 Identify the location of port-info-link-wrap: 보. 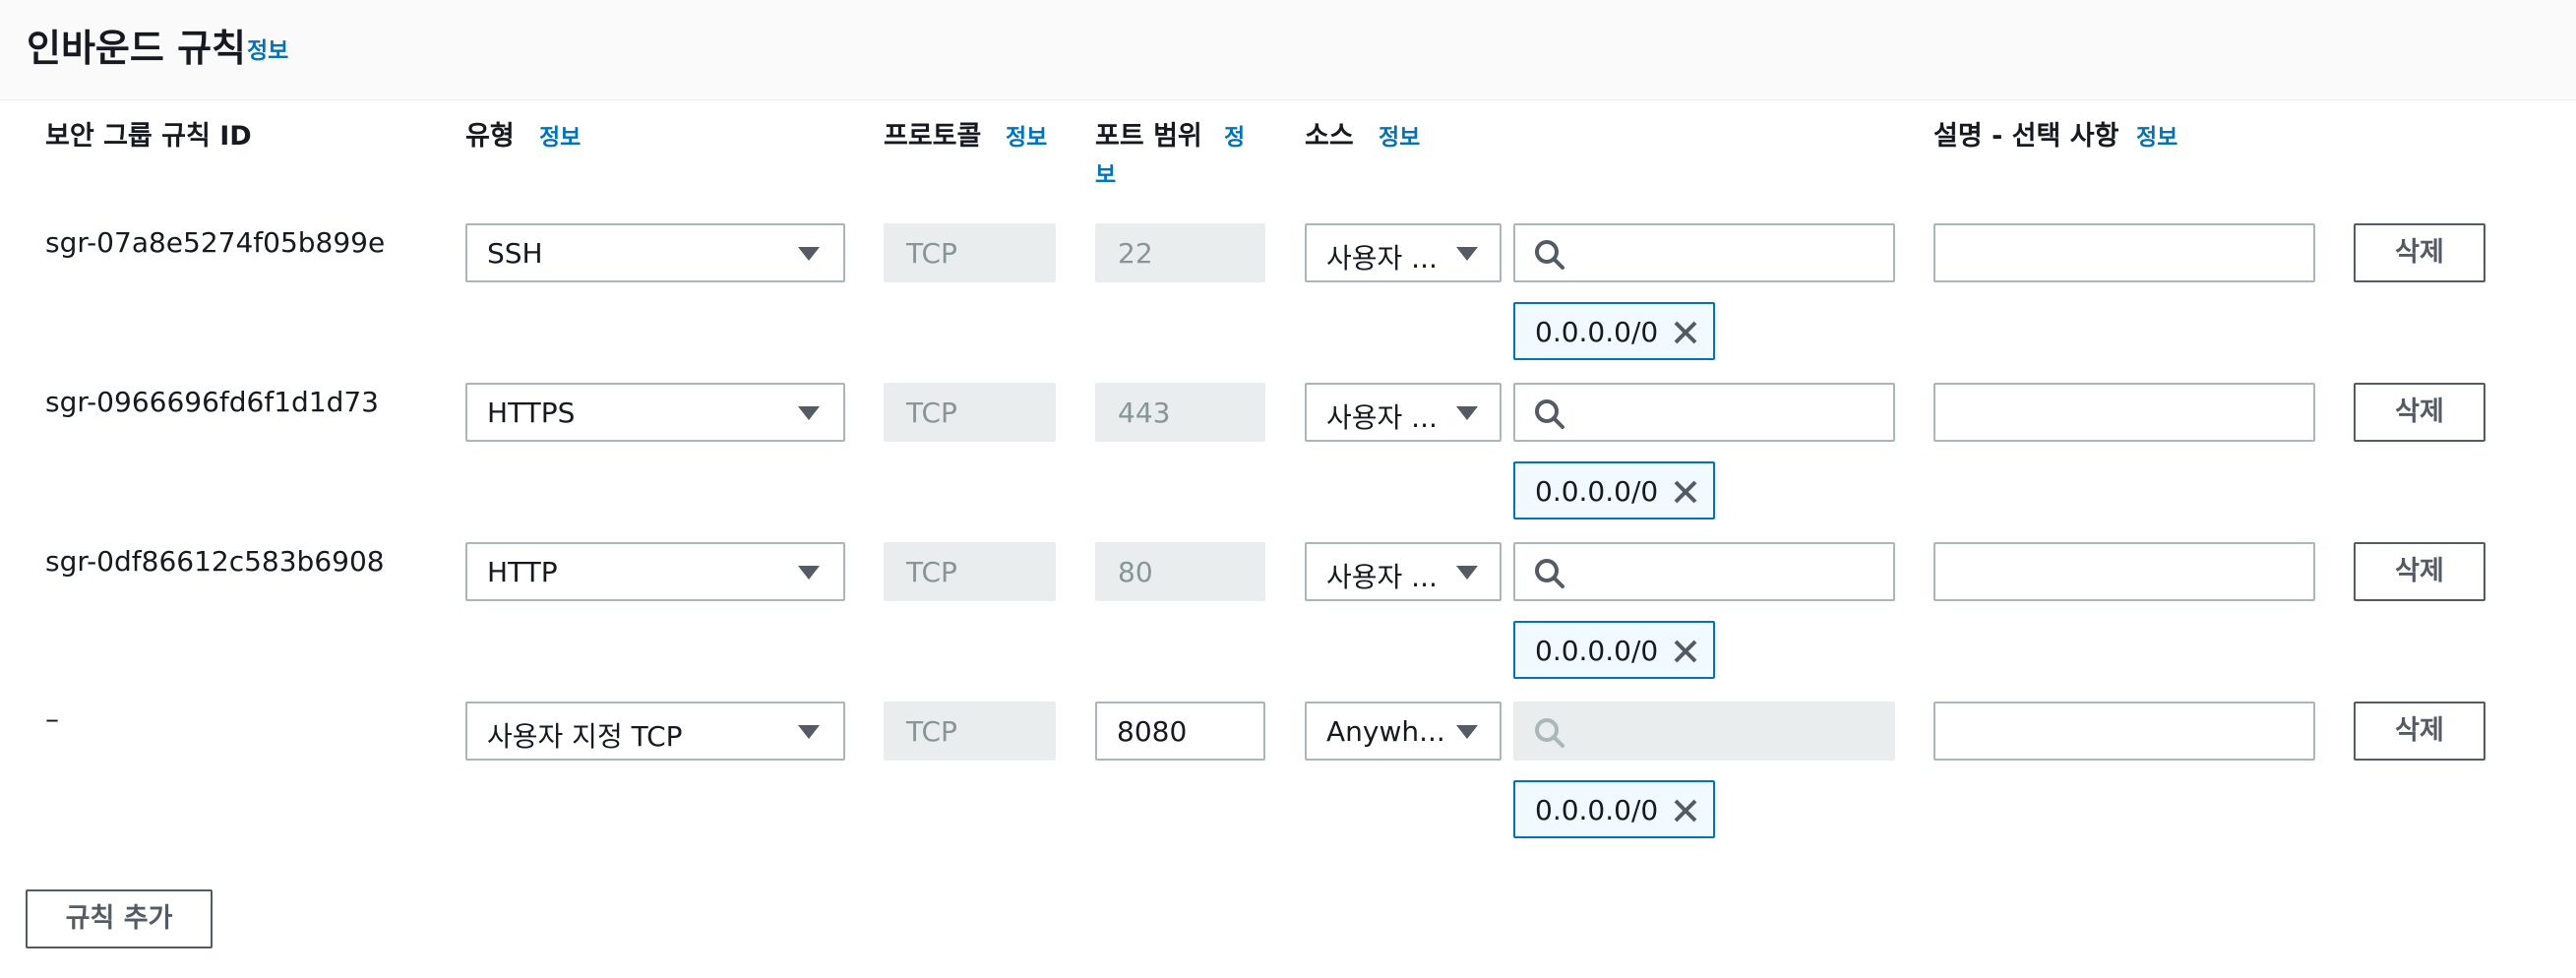
(1105, 172).